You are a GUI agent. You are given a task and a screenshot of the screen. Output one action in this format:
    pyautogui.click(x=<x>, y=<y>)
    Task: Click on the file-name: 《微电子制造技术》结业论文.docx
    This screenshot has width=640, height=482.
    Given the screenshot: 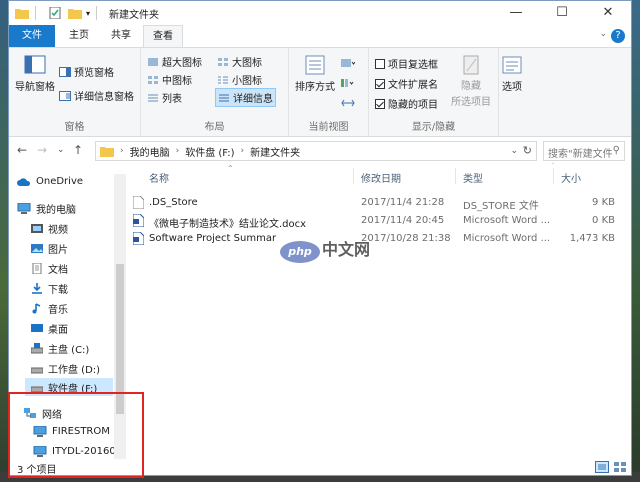 What is the action you would take?
    pyautogui.click(x=228, y=224)
    